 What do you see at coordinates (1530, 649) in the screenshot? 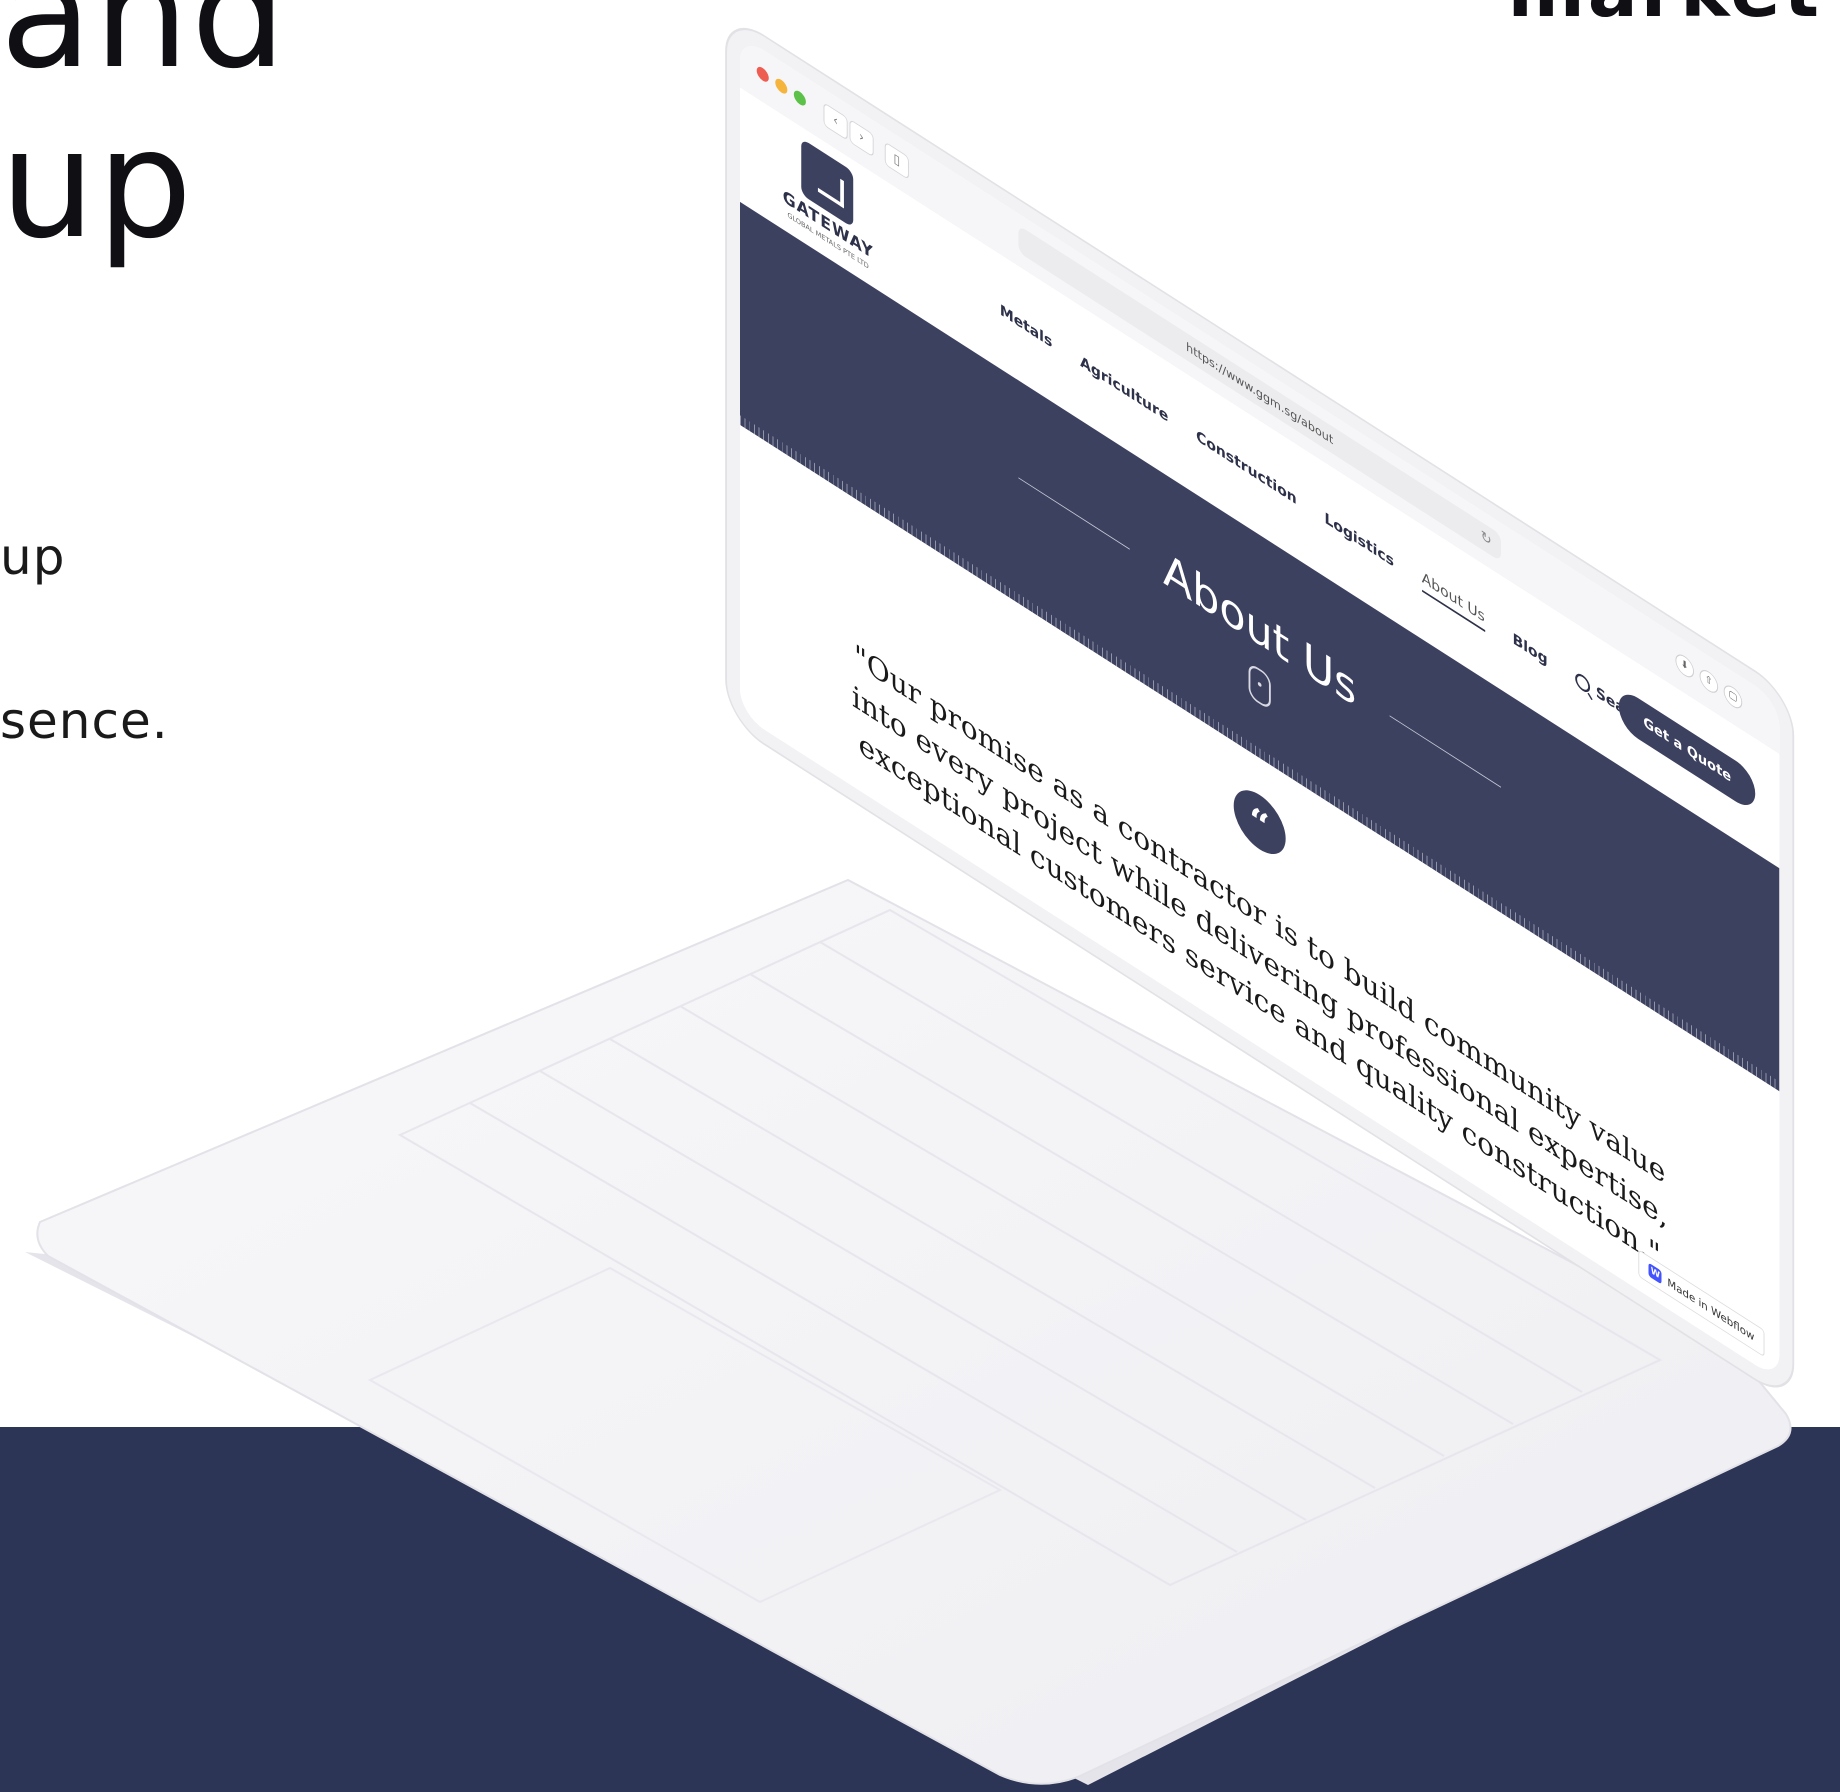
I see `nav-item-blog: Blog` at bounding box center [1530, 649].